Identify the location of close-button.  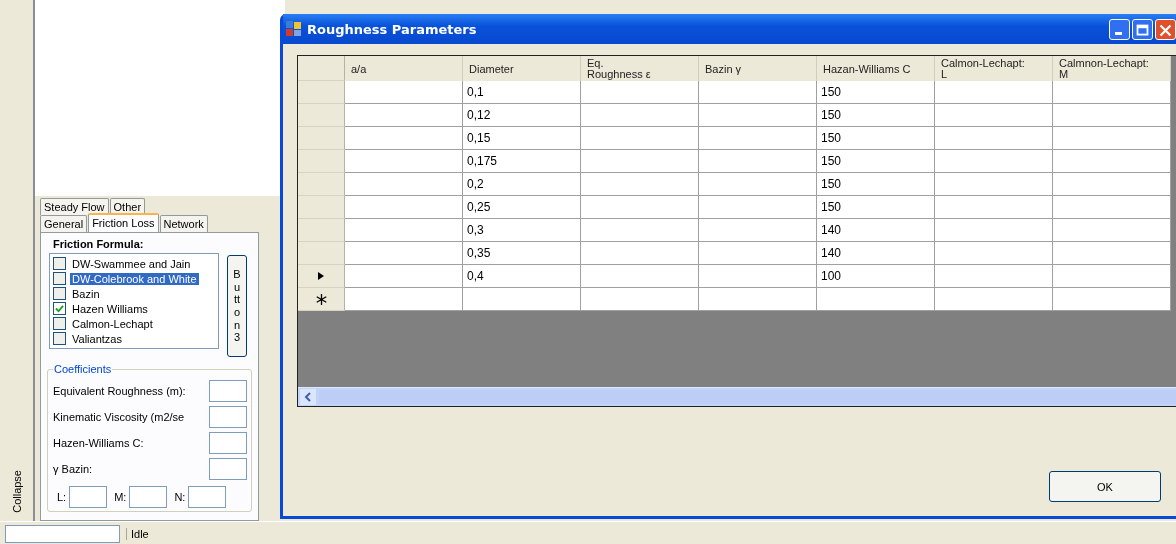
(1165, 29).